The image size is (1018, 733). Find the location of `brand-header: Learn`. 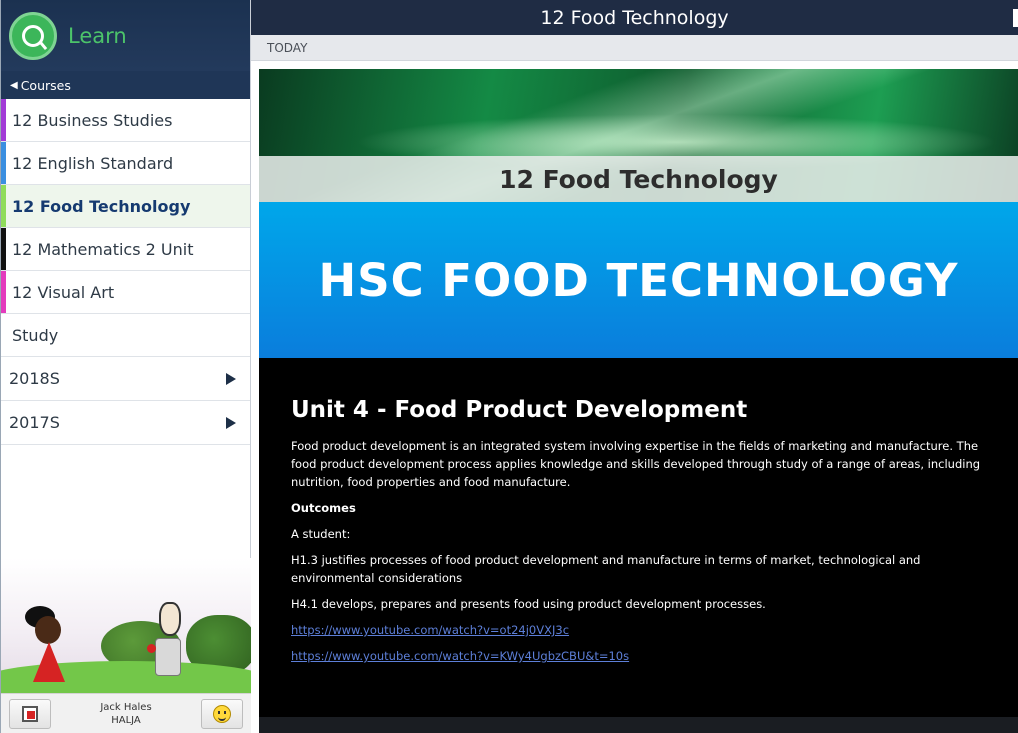

brand-header: Learn is located at coordinates (125, 35).